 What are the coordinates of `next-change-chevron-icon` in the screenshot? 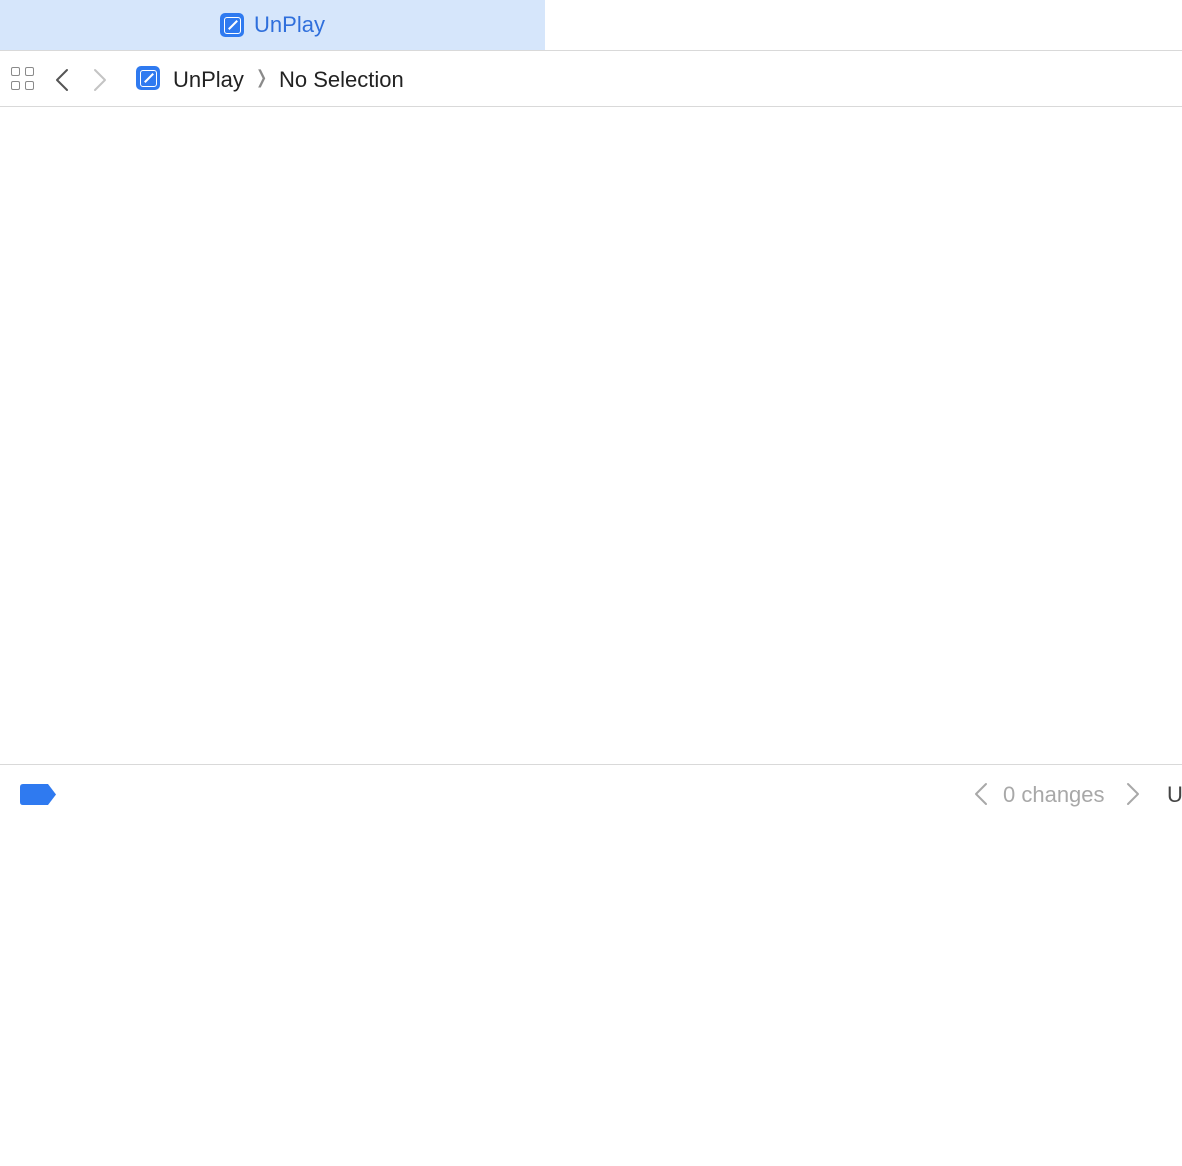 It's located at (1133, 794).